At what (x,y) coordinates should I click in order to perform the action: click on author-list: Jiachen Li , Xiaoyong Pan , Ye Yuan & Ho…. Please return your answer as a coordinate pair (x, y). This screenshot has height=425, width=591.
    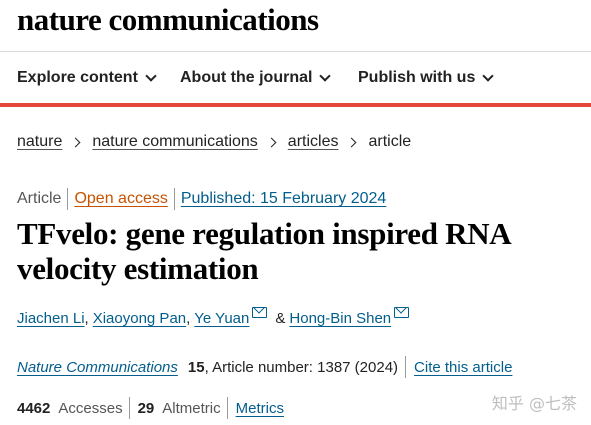
    Looking at the image, I should click on (213, 317).